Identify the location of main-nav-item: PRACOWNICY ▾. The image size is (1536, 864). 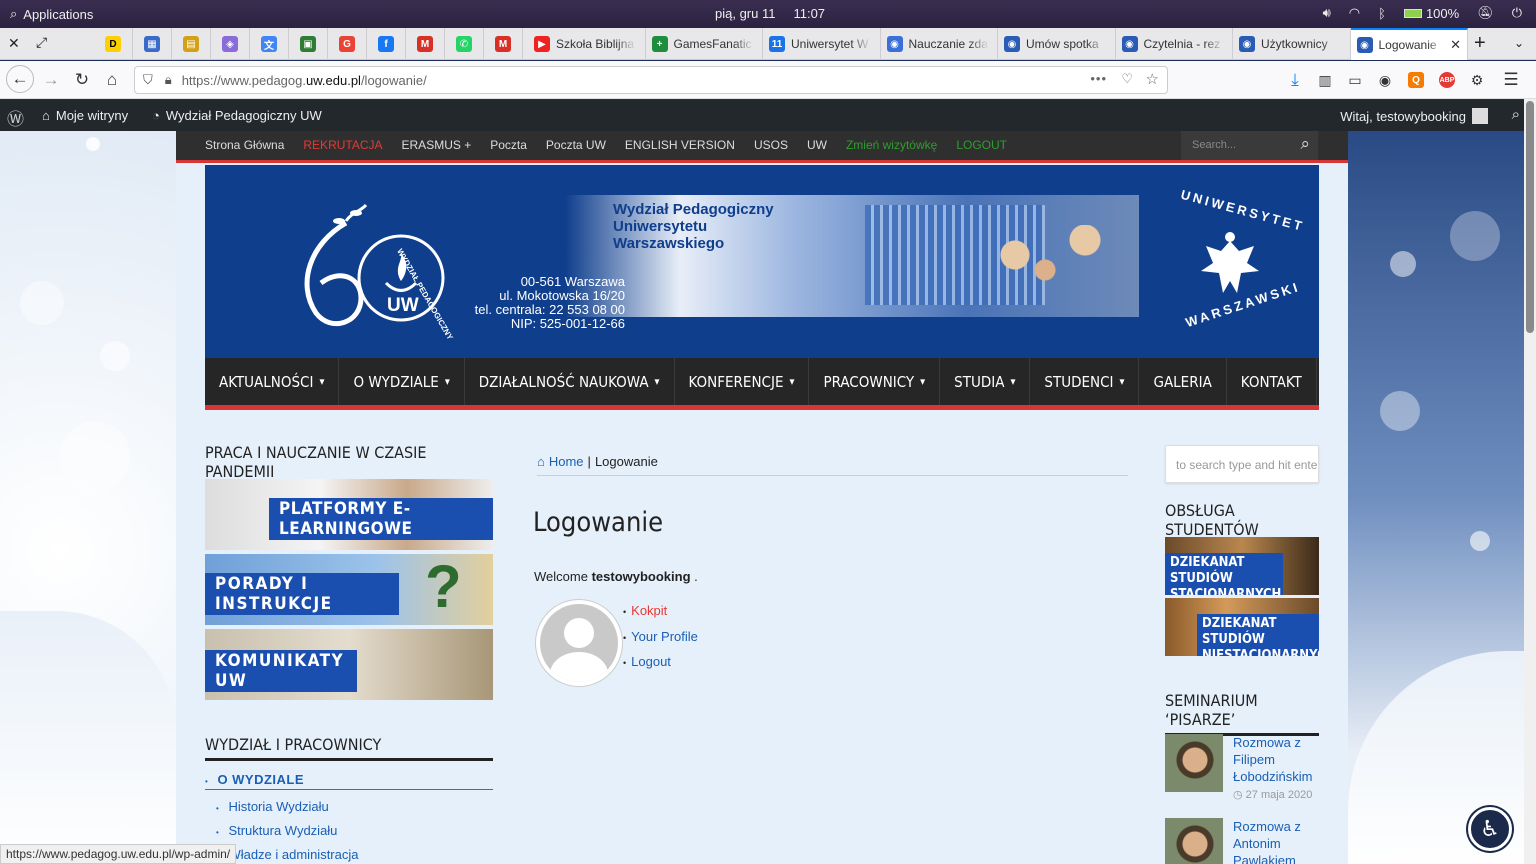
(875, 381).